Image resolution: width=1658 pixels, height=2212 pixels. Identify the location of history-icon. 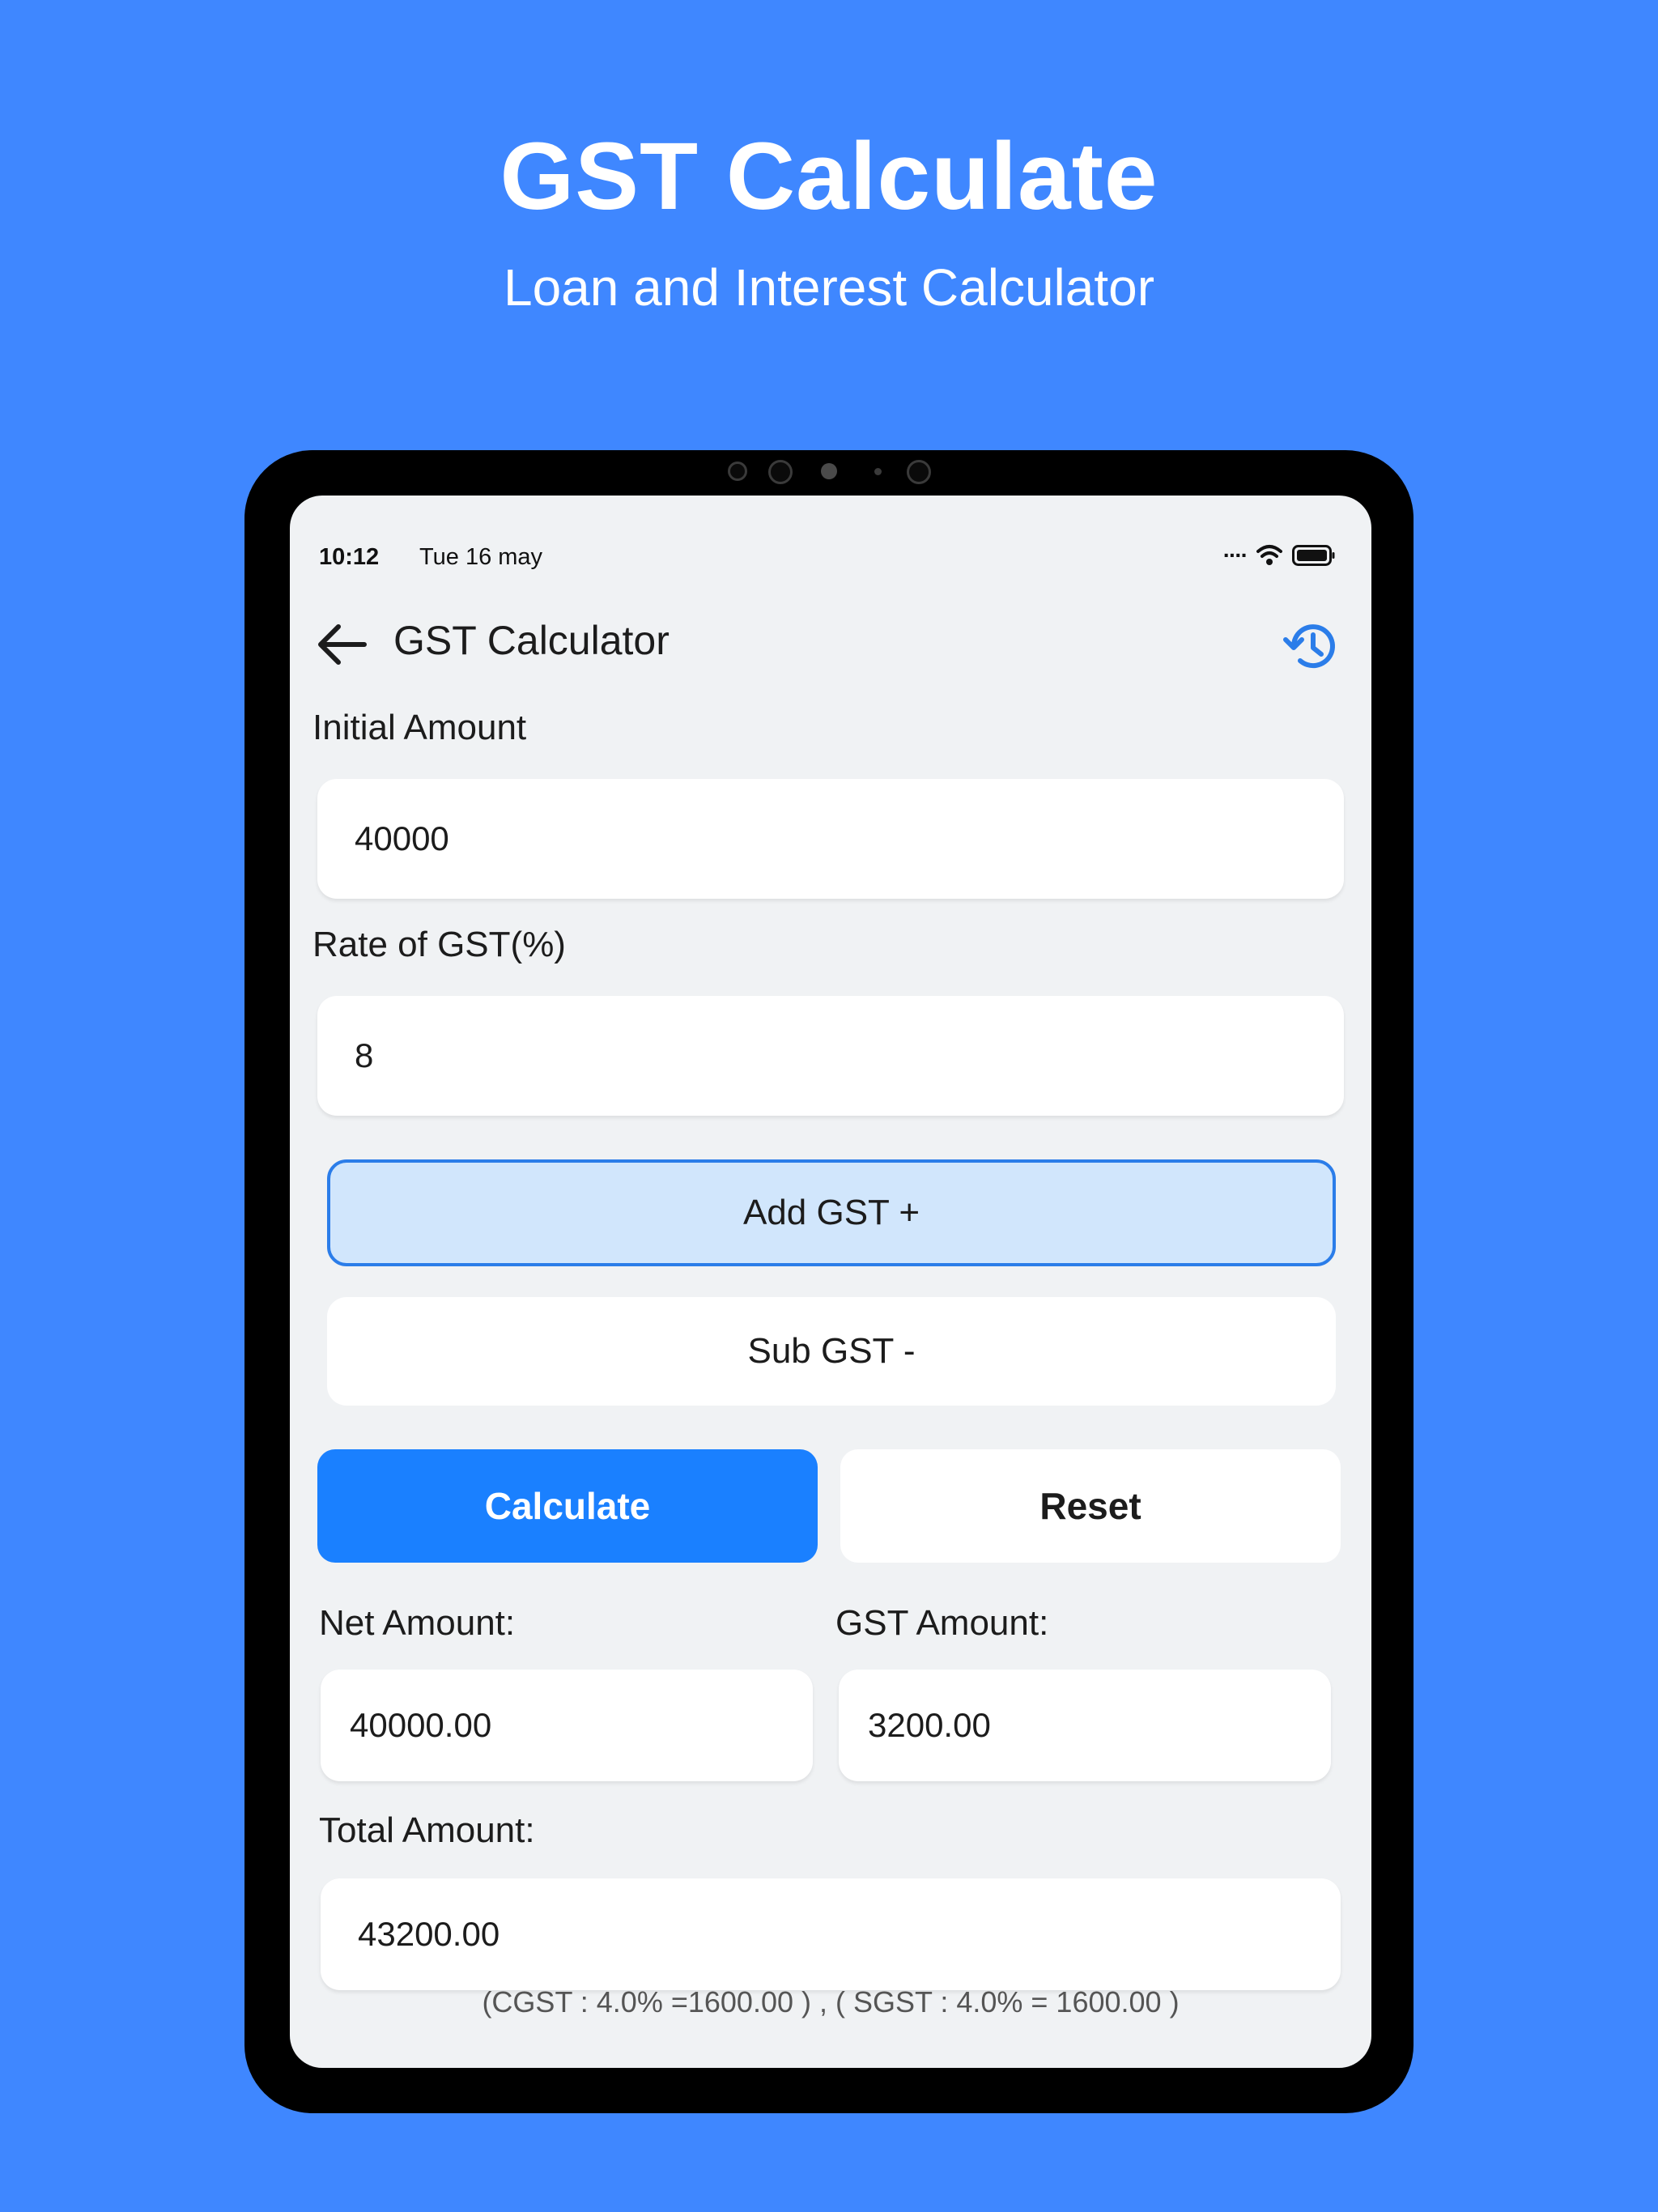
(1309, 647).